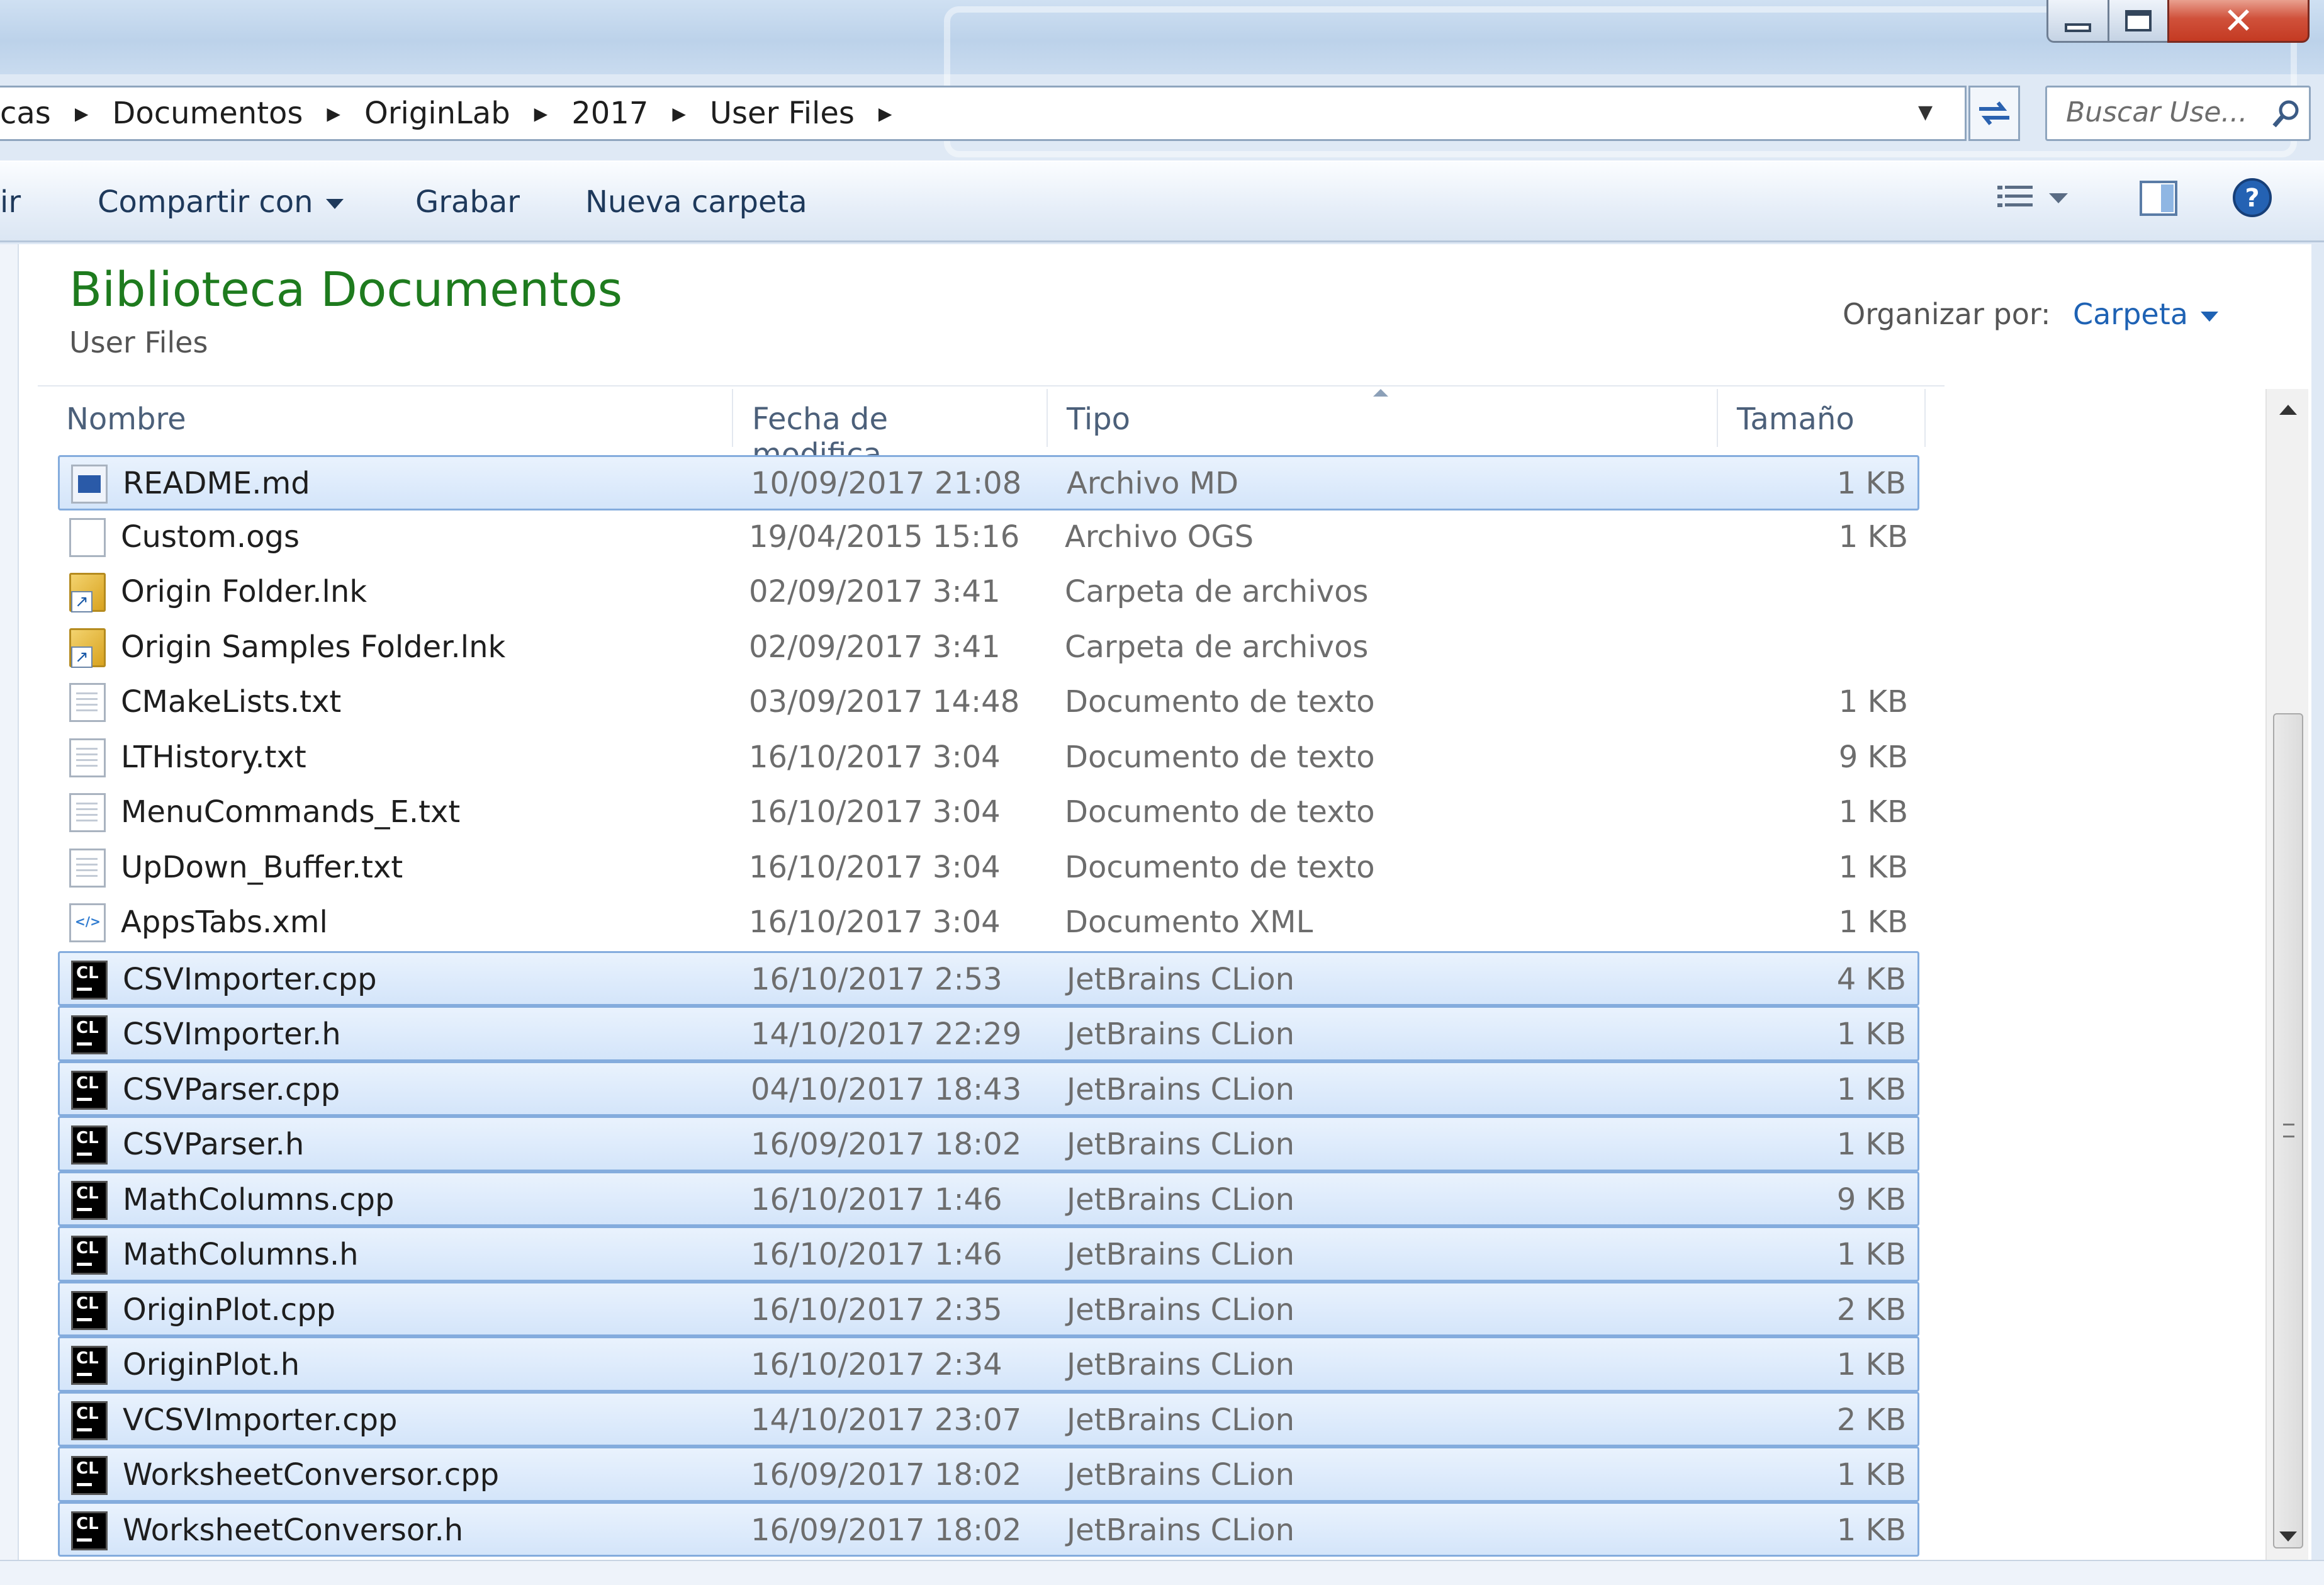 This screenshot has width=2324, height=1585. I want to click on change-view-button, so click(2033, 204).